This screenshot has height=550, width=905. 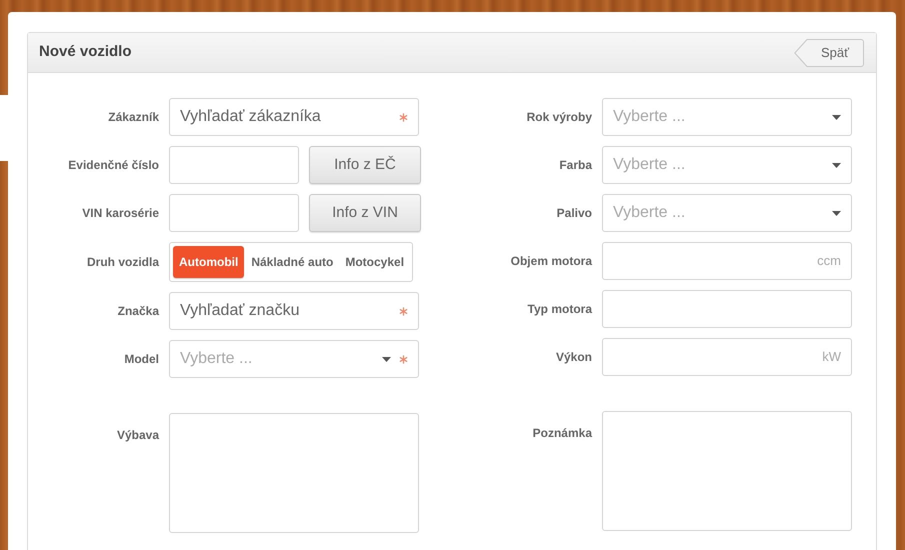 I want to click on field-label: Výkon, so click(x=573, y=357).